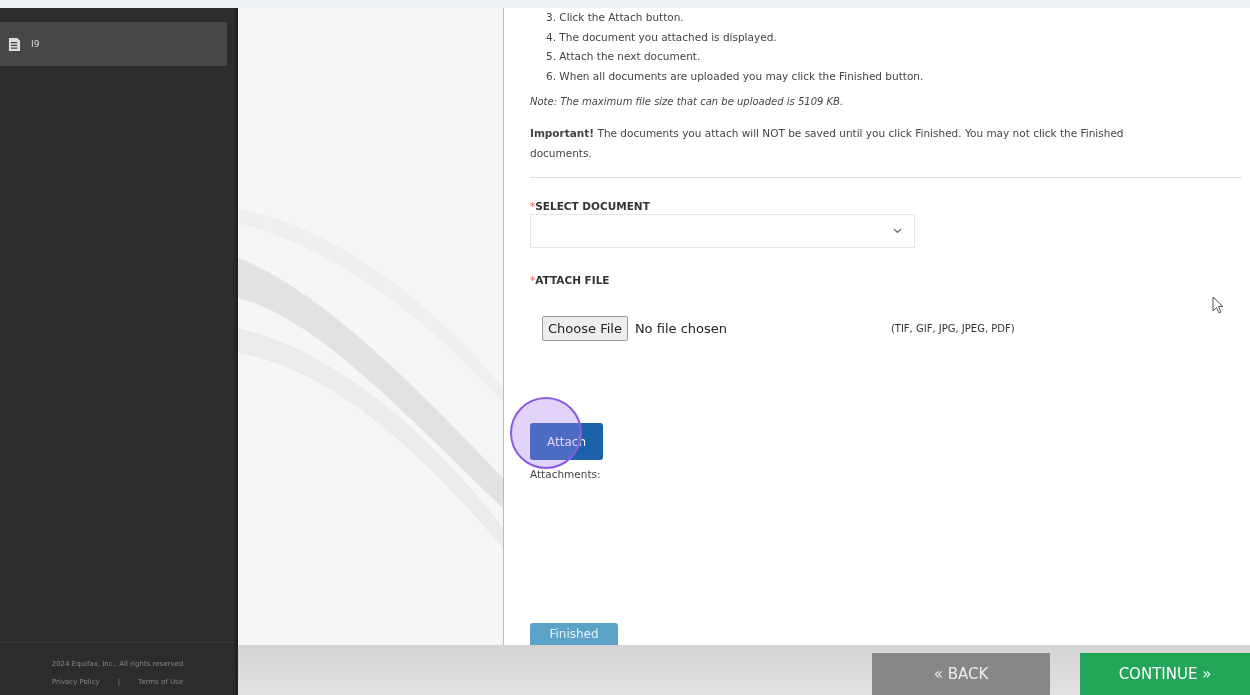 The image size is (1250, 695). What do you see at coordinates (1165, 674) in the screenshot?
I see `continue-button: CONTINUE »` at bounding box center [1165, 674].